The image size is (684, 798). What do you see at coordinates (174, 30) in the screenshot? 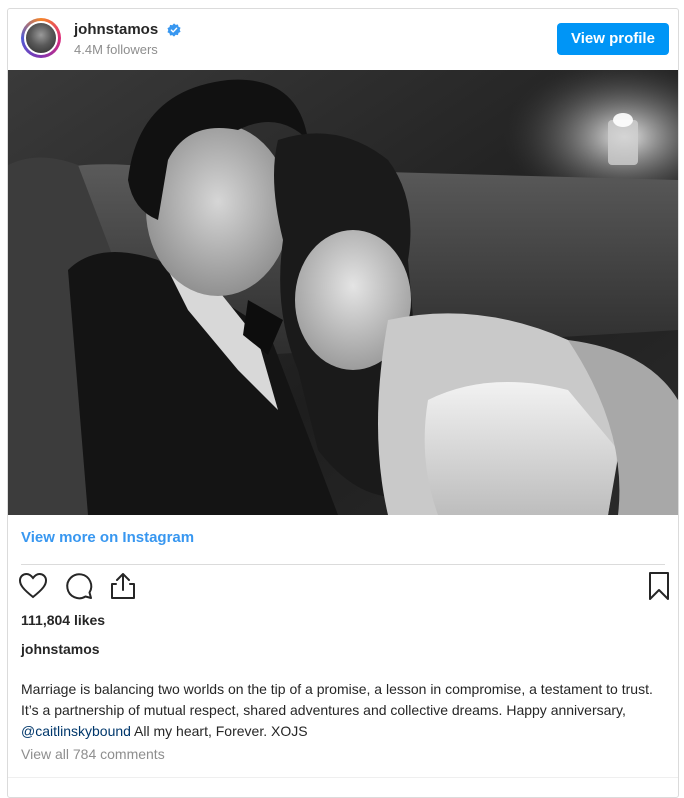
I see `verified-badge-icon` at bounding box center [174, 30].